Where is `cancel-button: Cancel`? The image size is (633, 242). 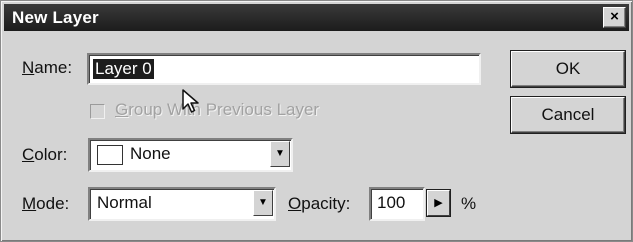 cancel-button: Cancel is located at coordinates (568, 115).